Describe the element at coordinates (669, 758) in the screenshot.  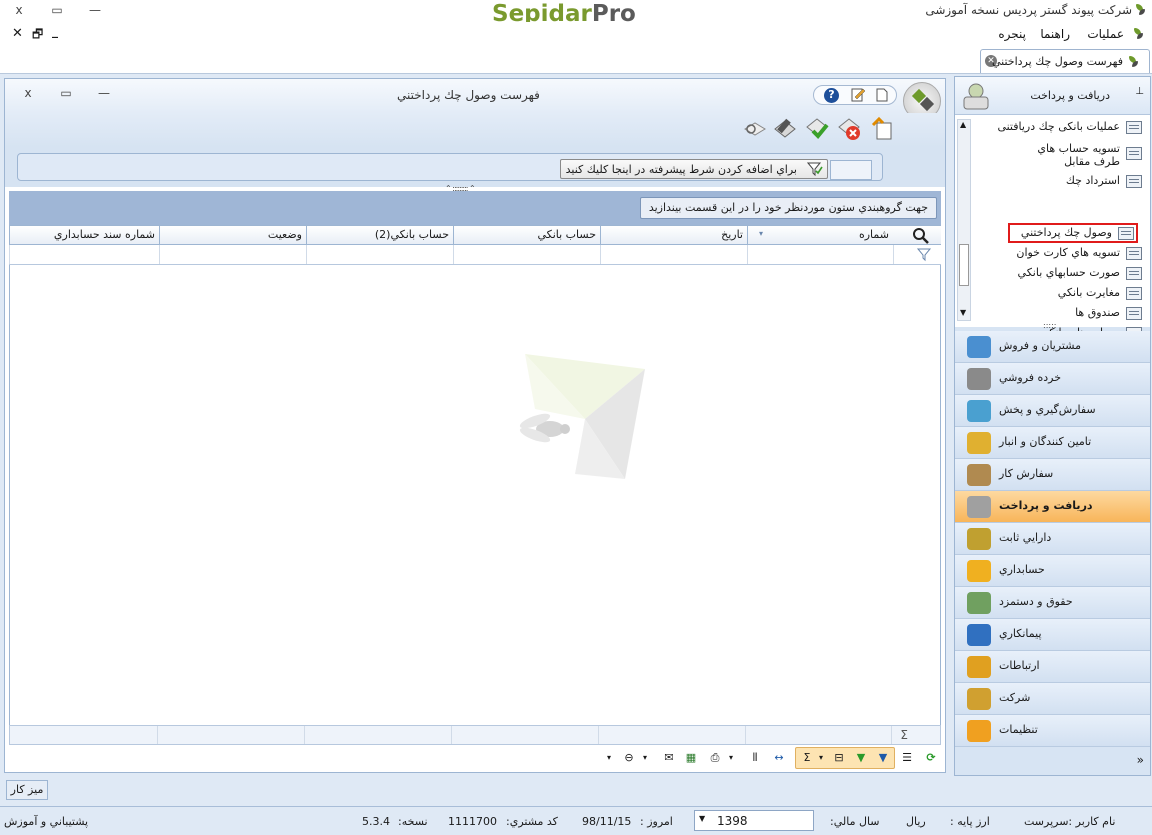
I see `export-icon: ✉` at that location.